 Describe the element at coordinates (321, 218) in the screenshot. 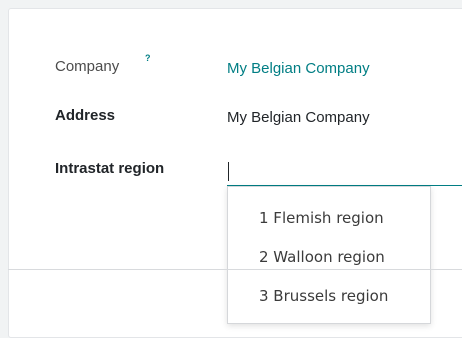

I see `dropdown-option-flemish: 1 Flemish region` at that location.